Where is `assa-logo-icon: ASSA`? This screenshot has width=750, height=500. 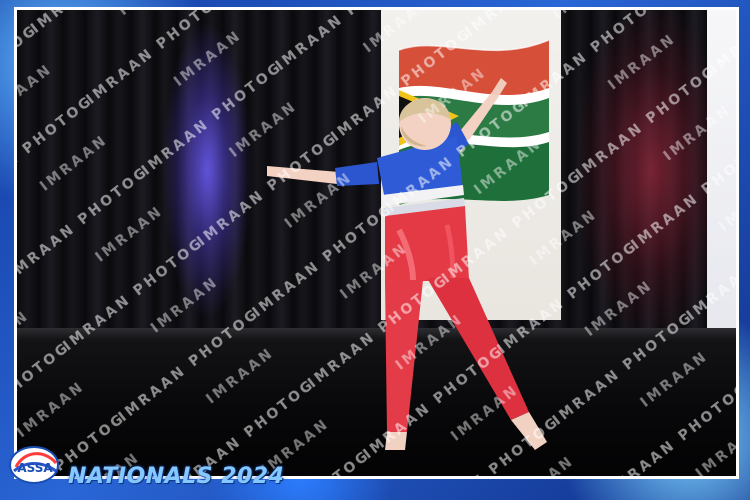 assa-logo-icon: ASSA is located at coordinates (35, 465).